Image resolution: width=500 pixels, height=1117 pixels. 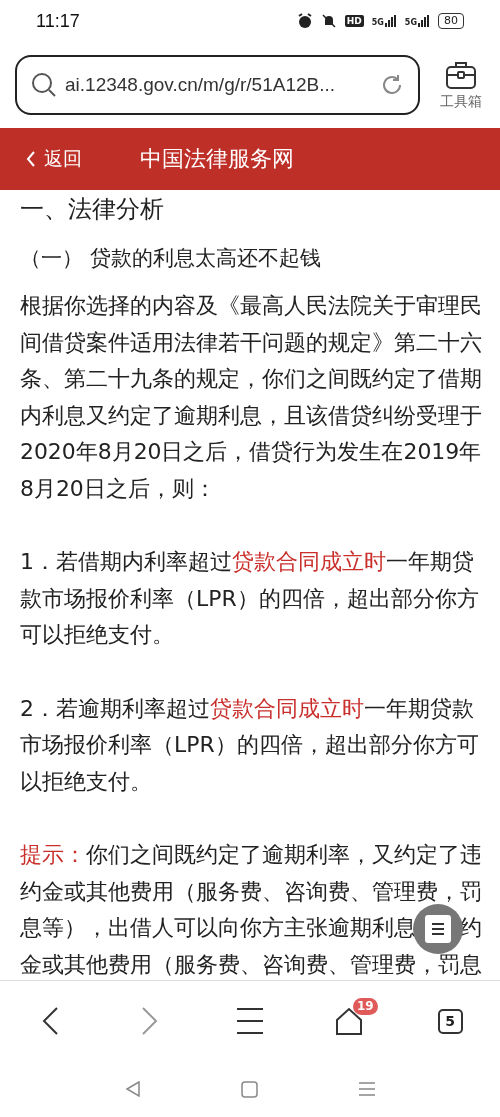 What do you see at coordinates (250, 745) in the screenshot?
I see `paragraph: 2．若逾期利率超过贷款合同成立时一年期贷款市场报价利率（LPR）的四倍，超出部分你方可以拒绝支付。` at bounding box center [250, 745].